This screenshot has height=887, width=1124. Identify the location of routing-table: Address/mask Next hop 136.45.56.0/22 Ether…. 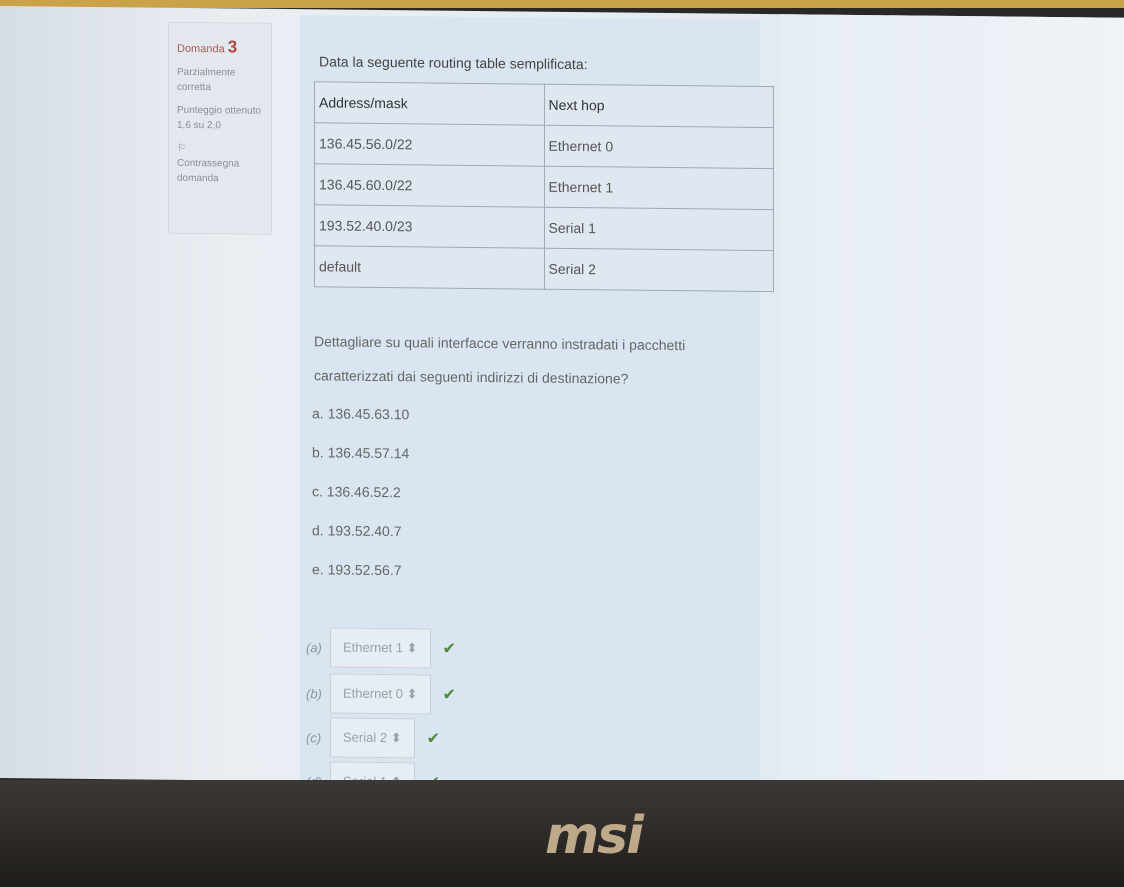
(544, 187).